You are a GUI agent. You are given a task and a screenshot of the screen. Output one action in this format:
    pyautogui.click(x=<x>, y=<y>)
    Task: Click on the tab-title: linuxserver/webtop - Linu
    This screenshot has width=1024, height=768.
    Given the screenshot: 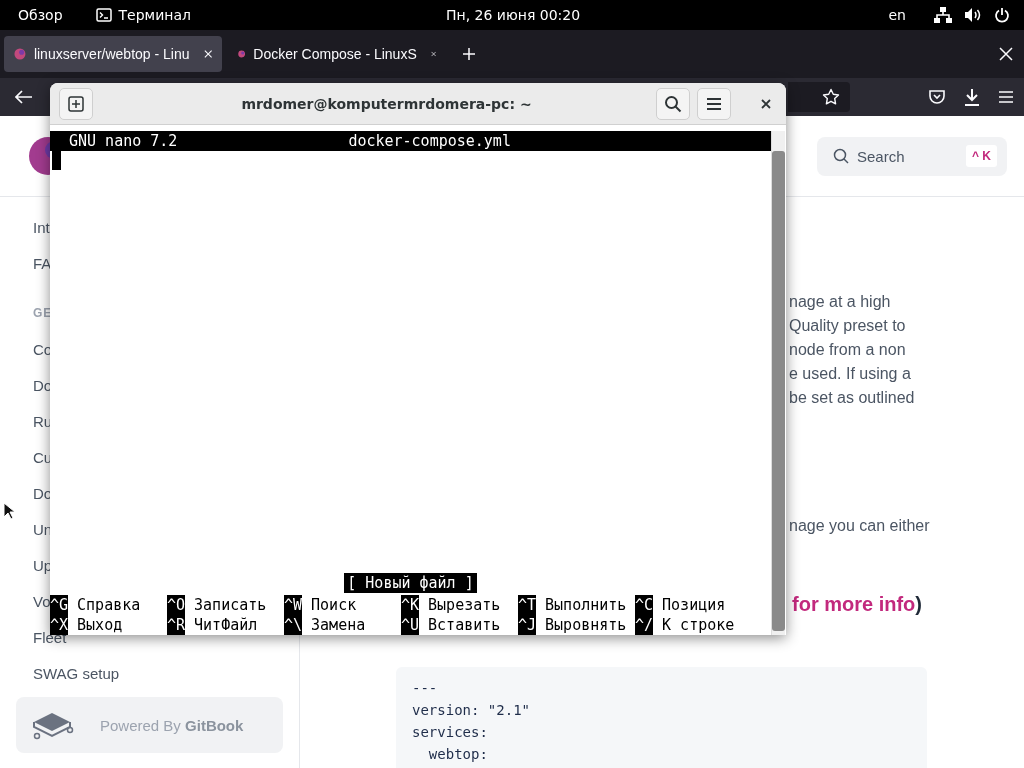 What is the action you would take?
    pyautogui.click(x=111, y=54)
    